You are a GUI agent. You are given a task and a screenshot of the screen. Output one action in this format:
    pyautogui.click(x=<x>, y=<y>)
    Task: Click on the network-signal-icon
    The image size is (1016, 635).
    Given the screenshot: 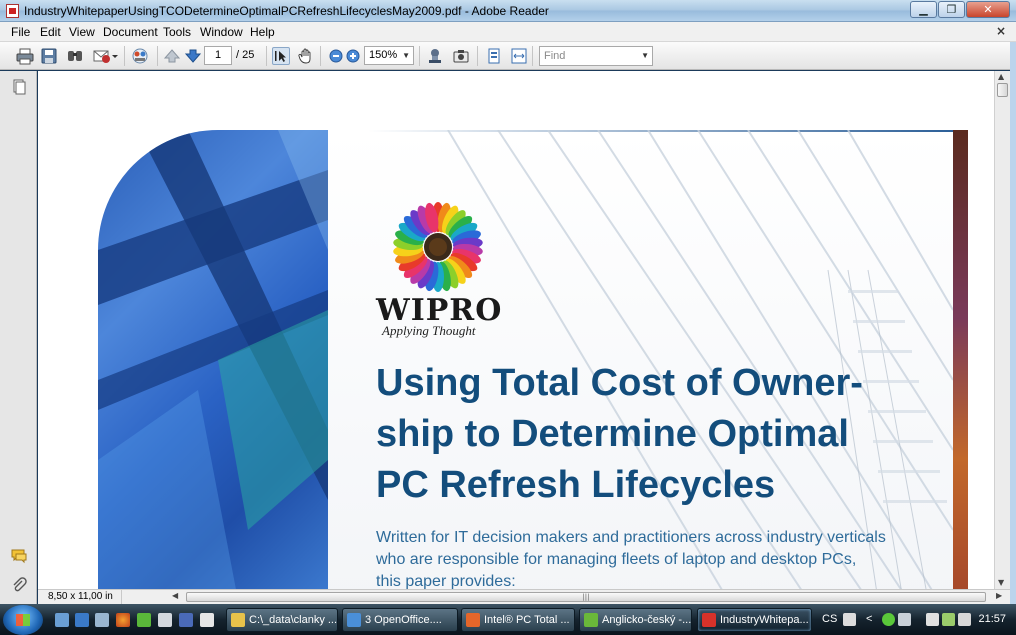 What is the action you would take?
    pyautogui.click(x=904, y=619)
    